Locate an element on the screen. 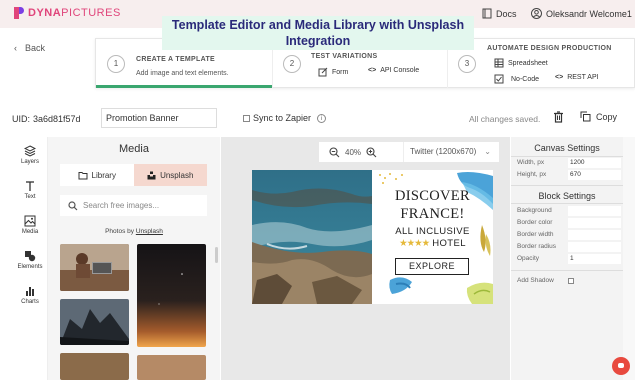 The width and height of the screenshot is (635, 380). border-width-row: Border width is located at coordinates (569, 235).